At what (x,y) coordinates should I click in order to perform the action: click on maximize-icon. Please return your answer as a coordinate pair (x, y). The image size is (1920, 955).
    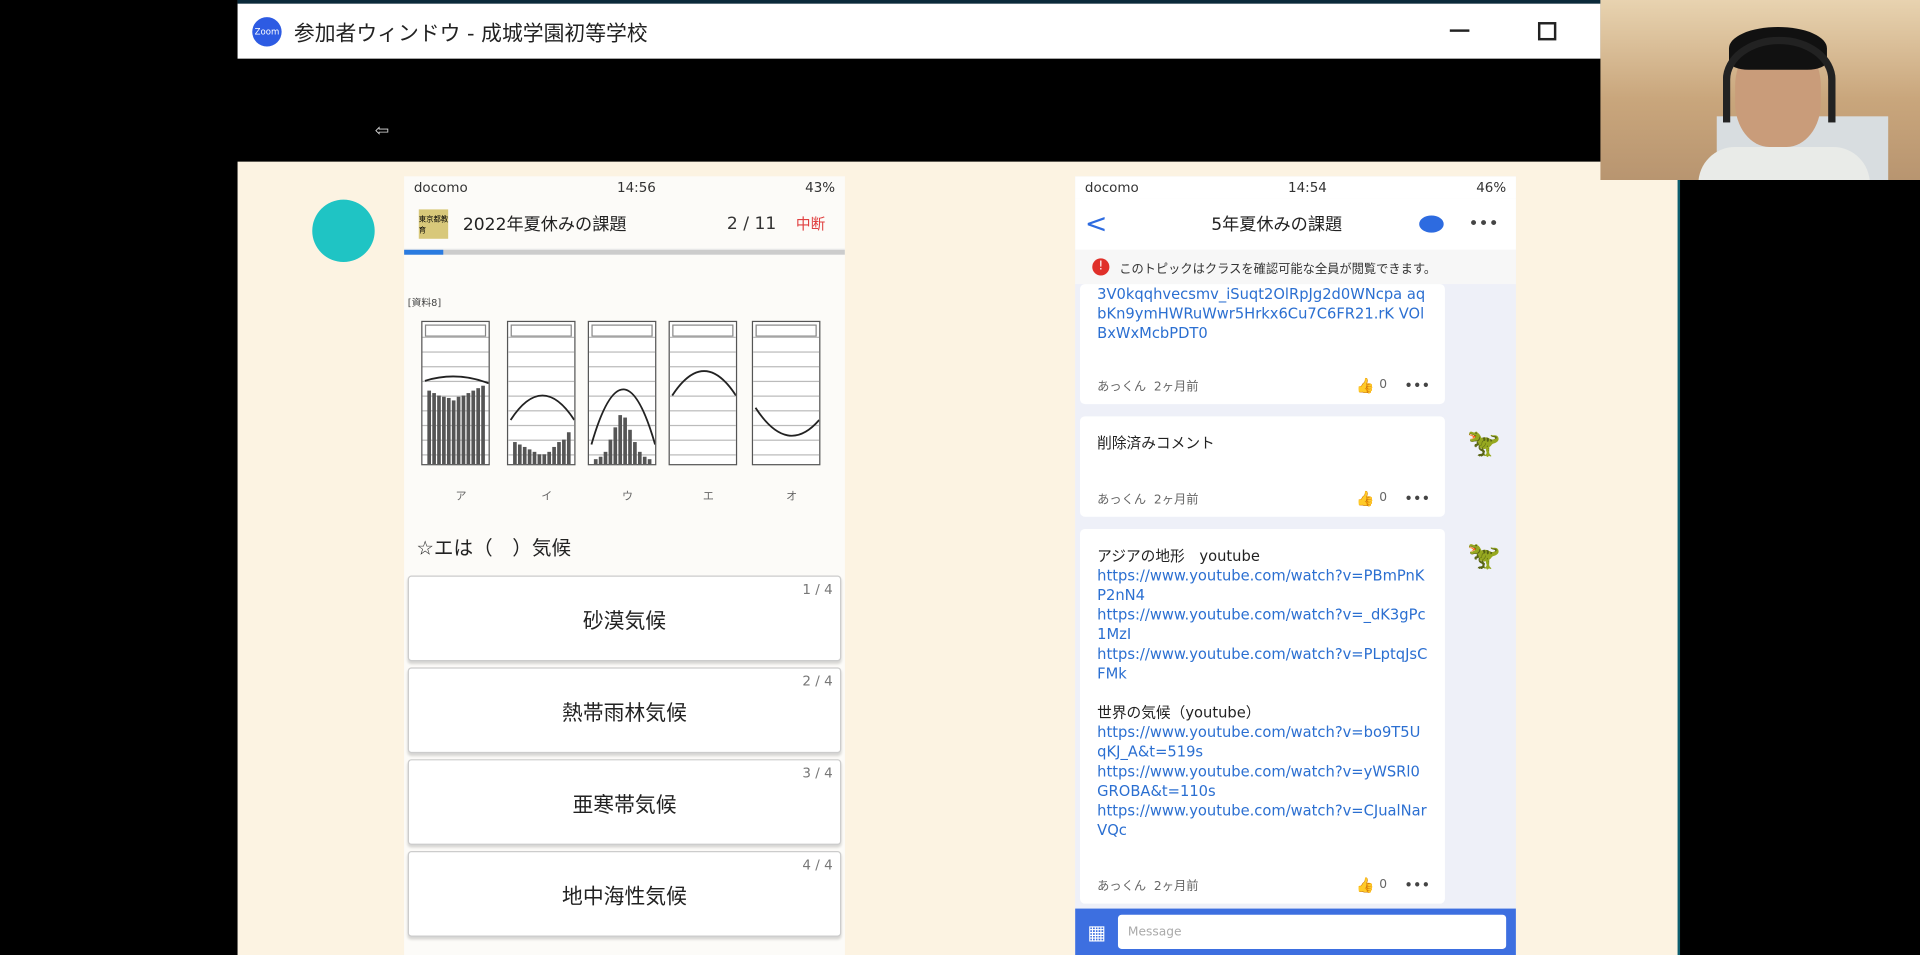
    Looking at the image, I should click on (1546, 30).